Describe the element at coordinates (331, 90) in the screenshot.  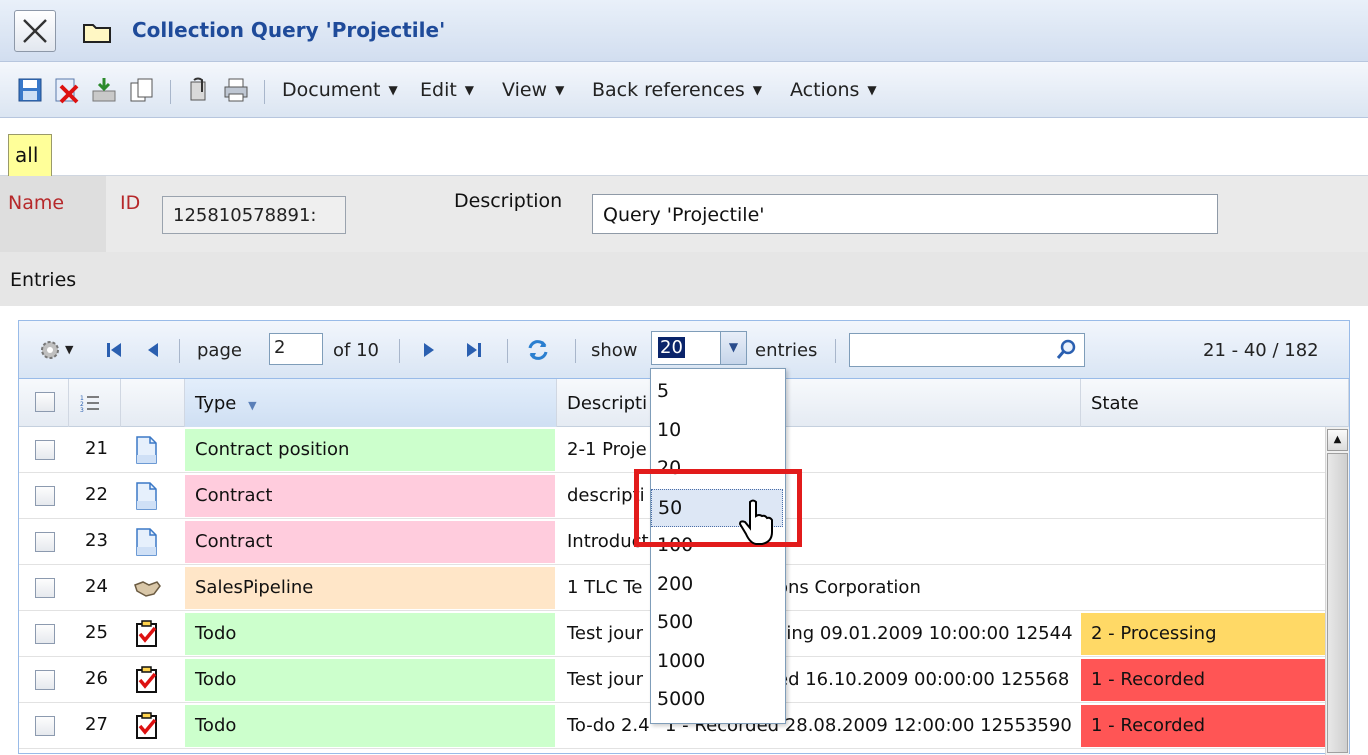
I see `menu-document-label: Document` at that location.